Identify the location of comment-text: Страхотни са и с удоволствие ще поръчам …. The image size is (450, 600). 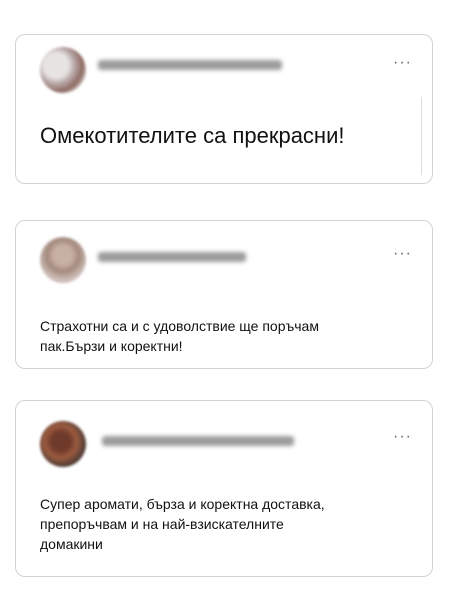
(179, 336).